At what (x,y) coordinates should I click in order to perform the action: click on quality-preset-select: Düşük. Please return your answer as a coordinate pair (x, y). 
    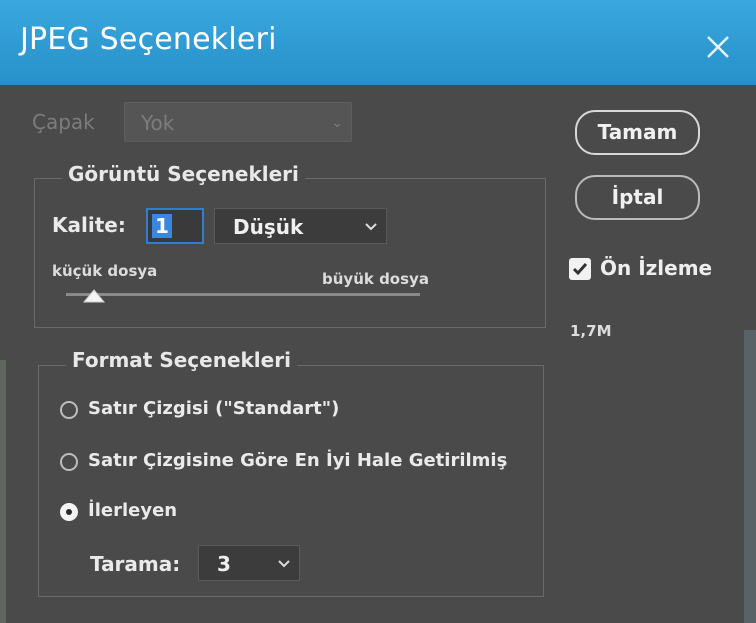
    Looking at the image, I should click on (300, 226).